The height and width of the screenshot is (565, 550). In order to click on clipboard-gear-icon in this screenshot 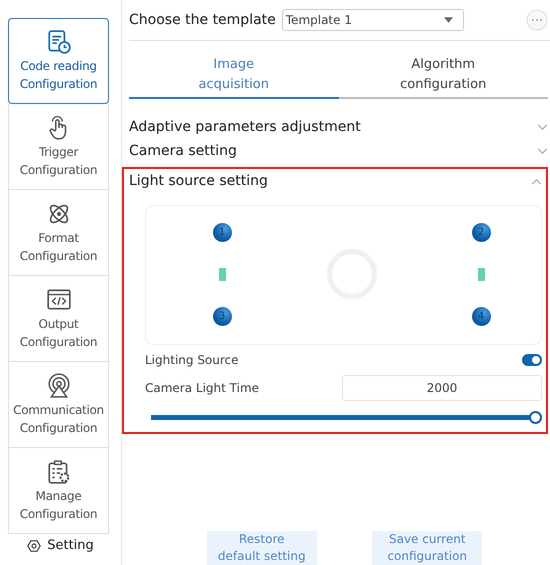, I will do `click(59, 471)`.